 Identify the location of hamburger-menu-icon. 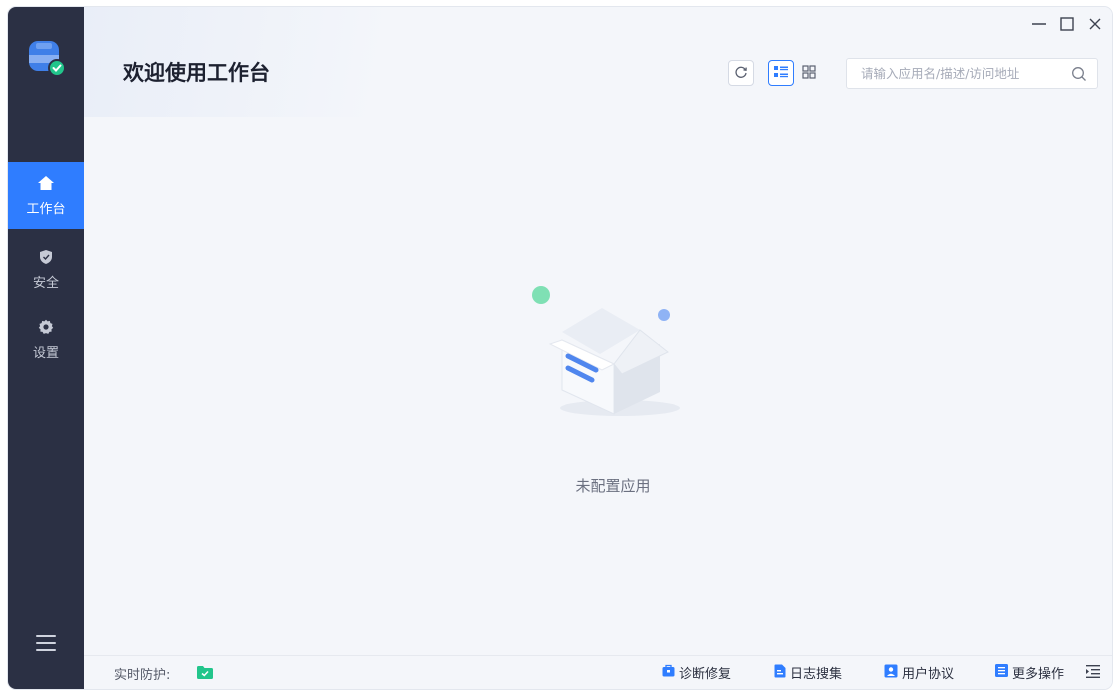
(46, 643).